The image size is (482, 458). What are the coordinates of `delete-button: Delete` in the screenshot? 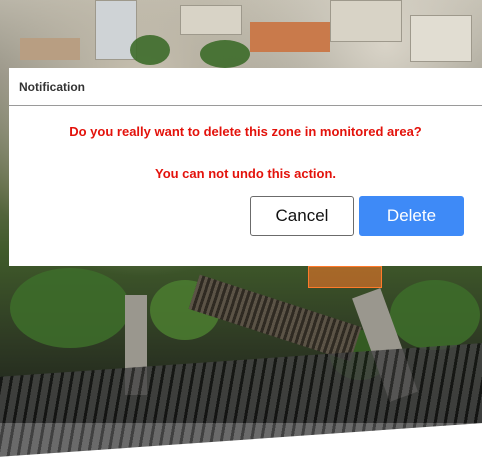 It's located at (411, 216).